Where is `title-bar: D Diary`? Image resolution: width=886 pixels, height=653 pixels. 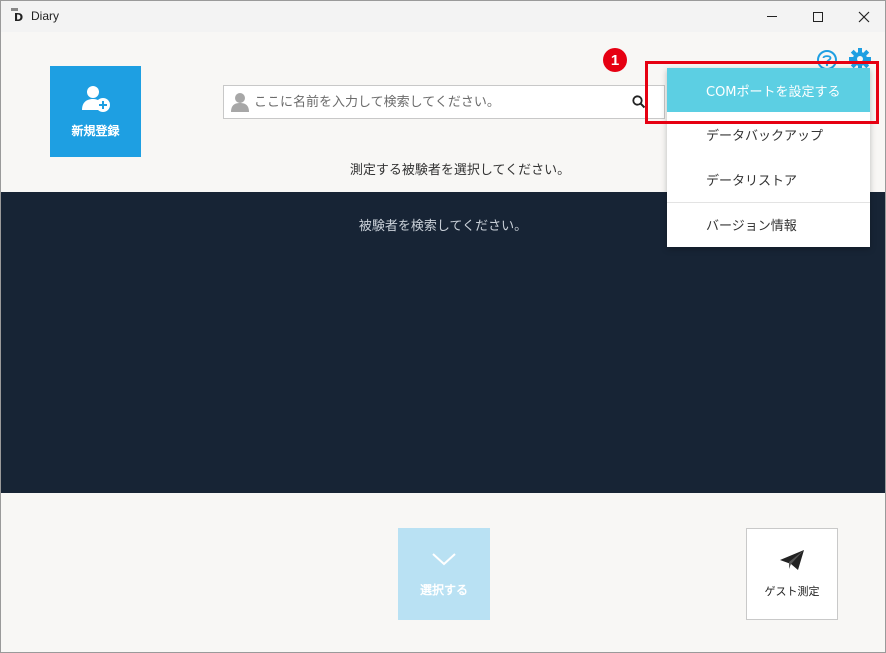 title-bar: D Diary is located at coordinates (443, 16).